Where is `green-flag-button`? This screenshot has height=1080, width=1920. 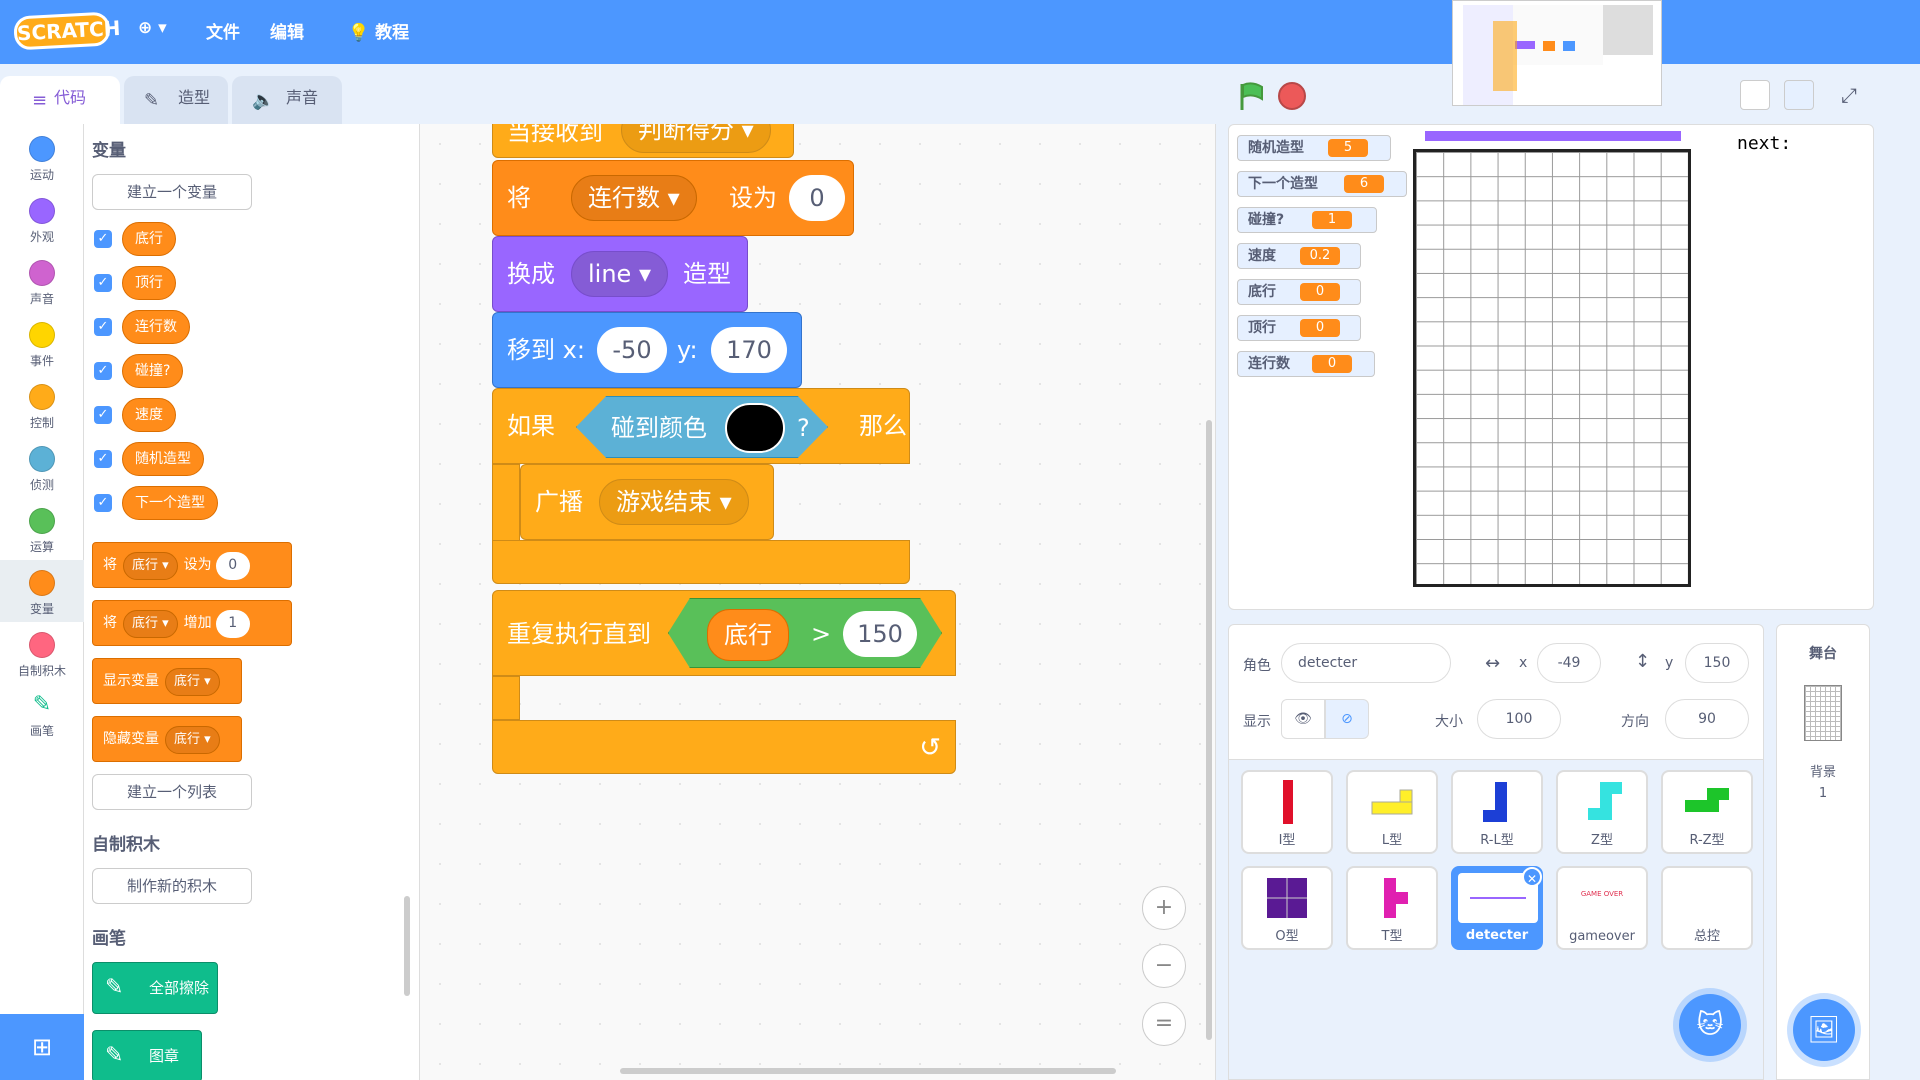 green-flag-button is located at coordinates (1252, 98).